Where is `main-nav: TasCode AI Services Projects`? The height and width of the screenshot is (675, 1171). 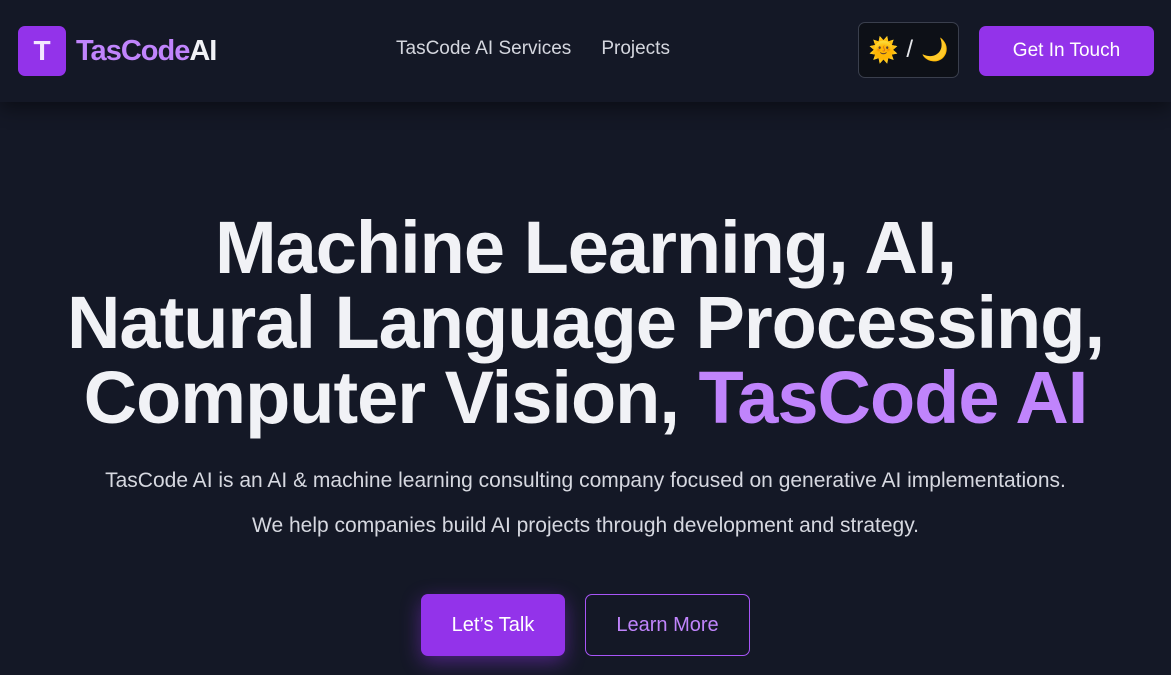 main-nav: TasCode AI Services Projects is located at coordinates (533, 49).